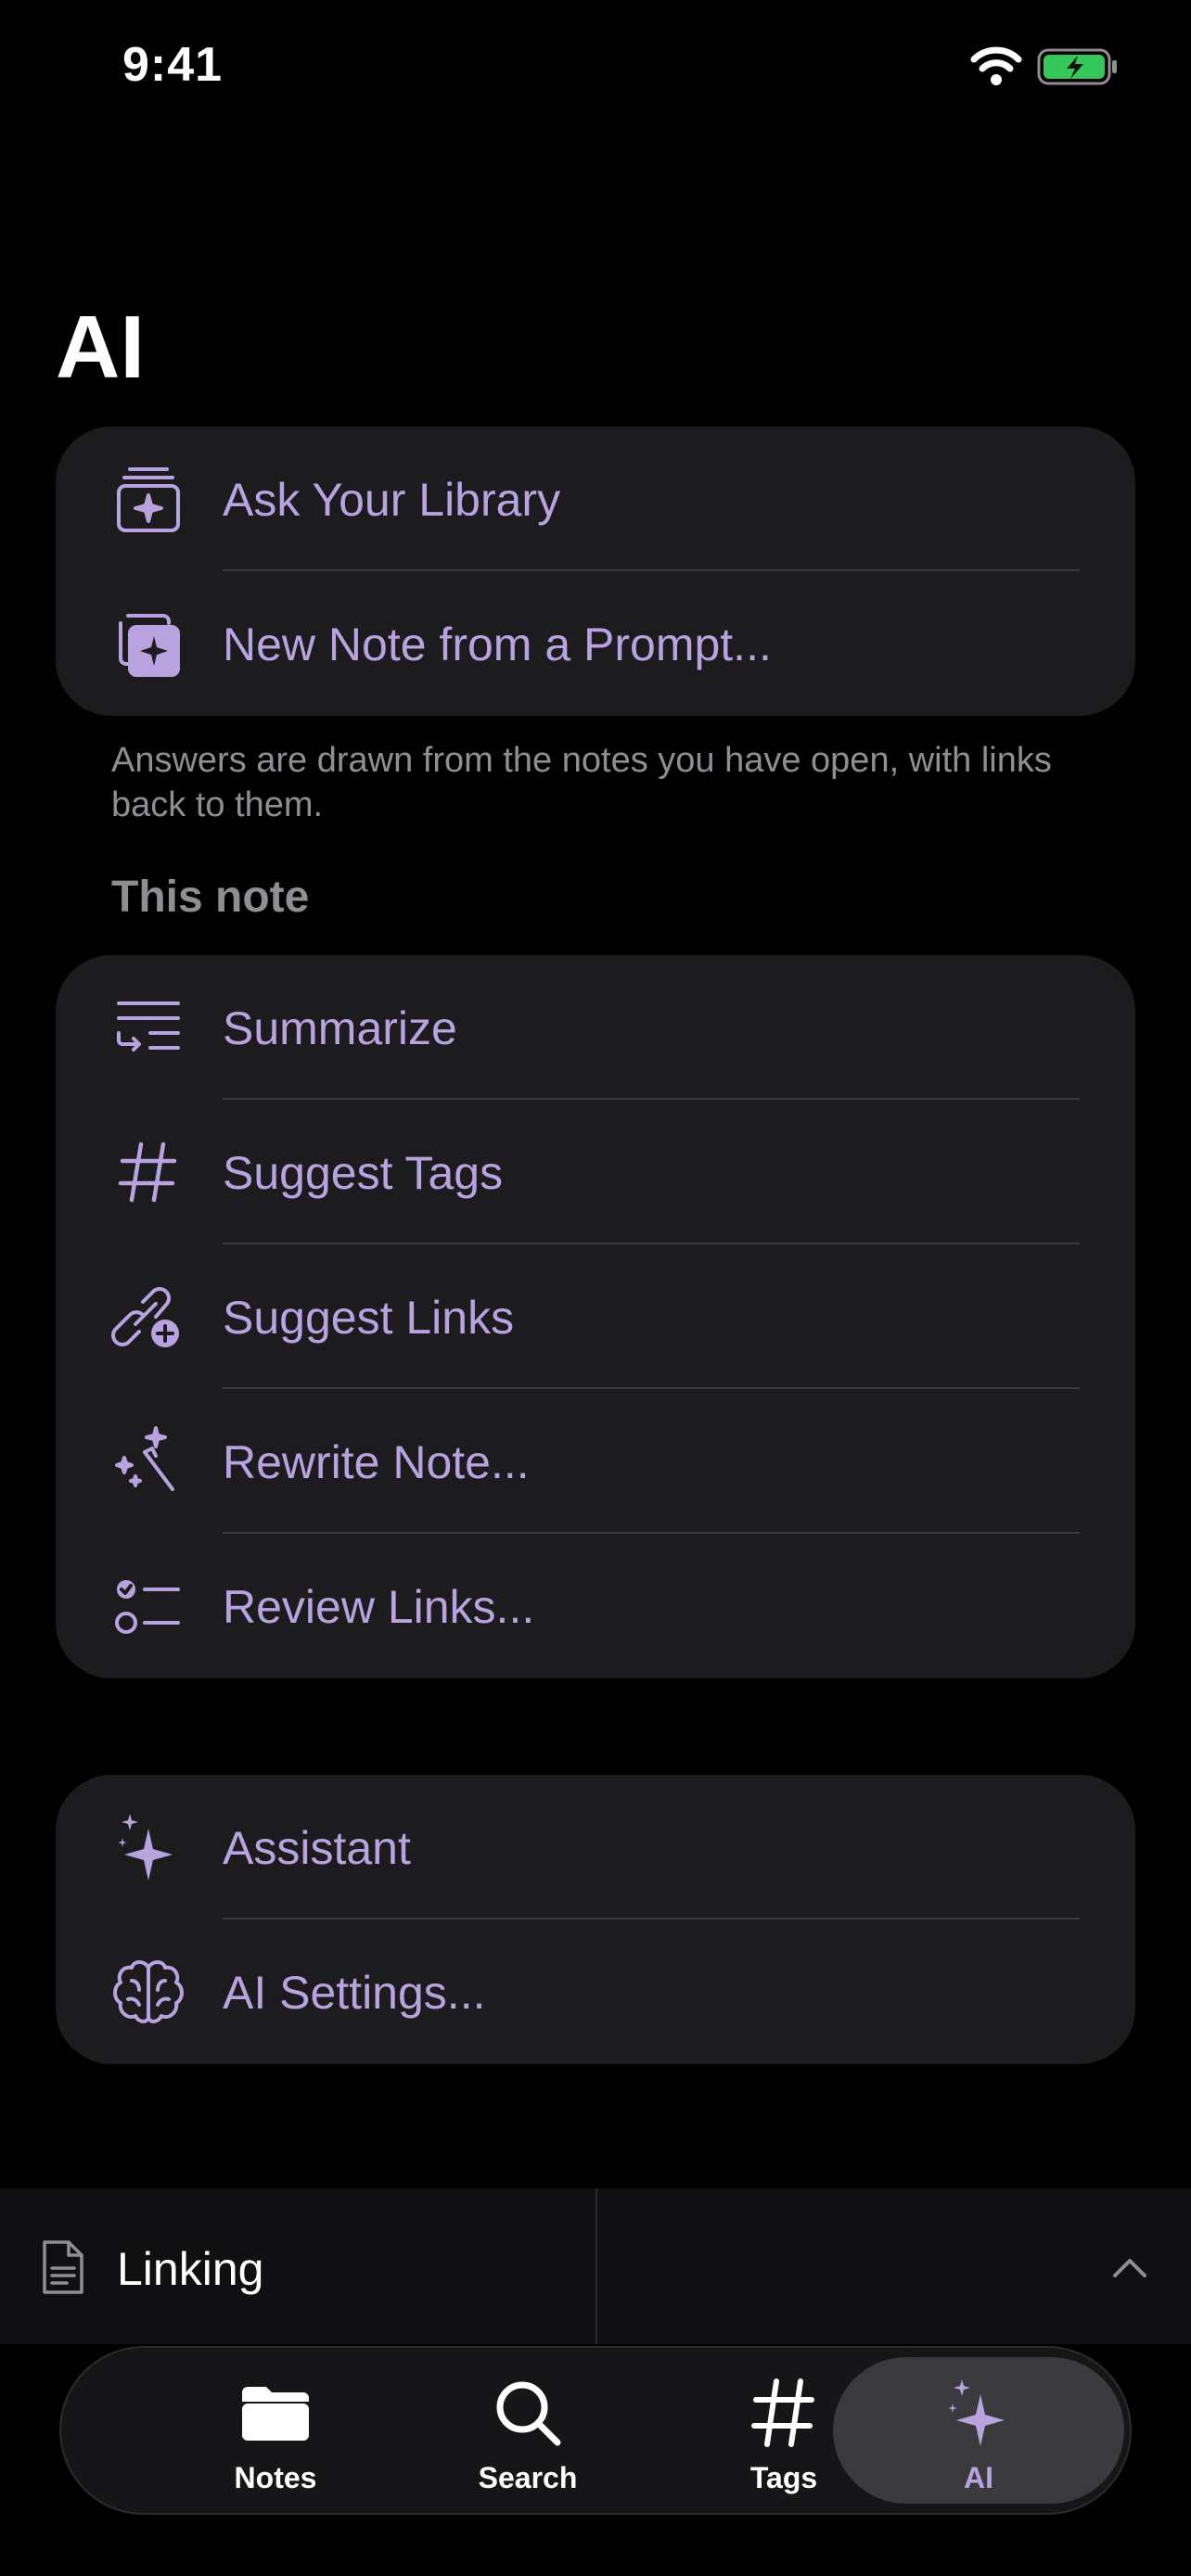 This screenshot has width=1191, height=2576. Describe the element at coordinates (595, 1847) in the screenshot. I see `assistant-button: Assistant` at that location.